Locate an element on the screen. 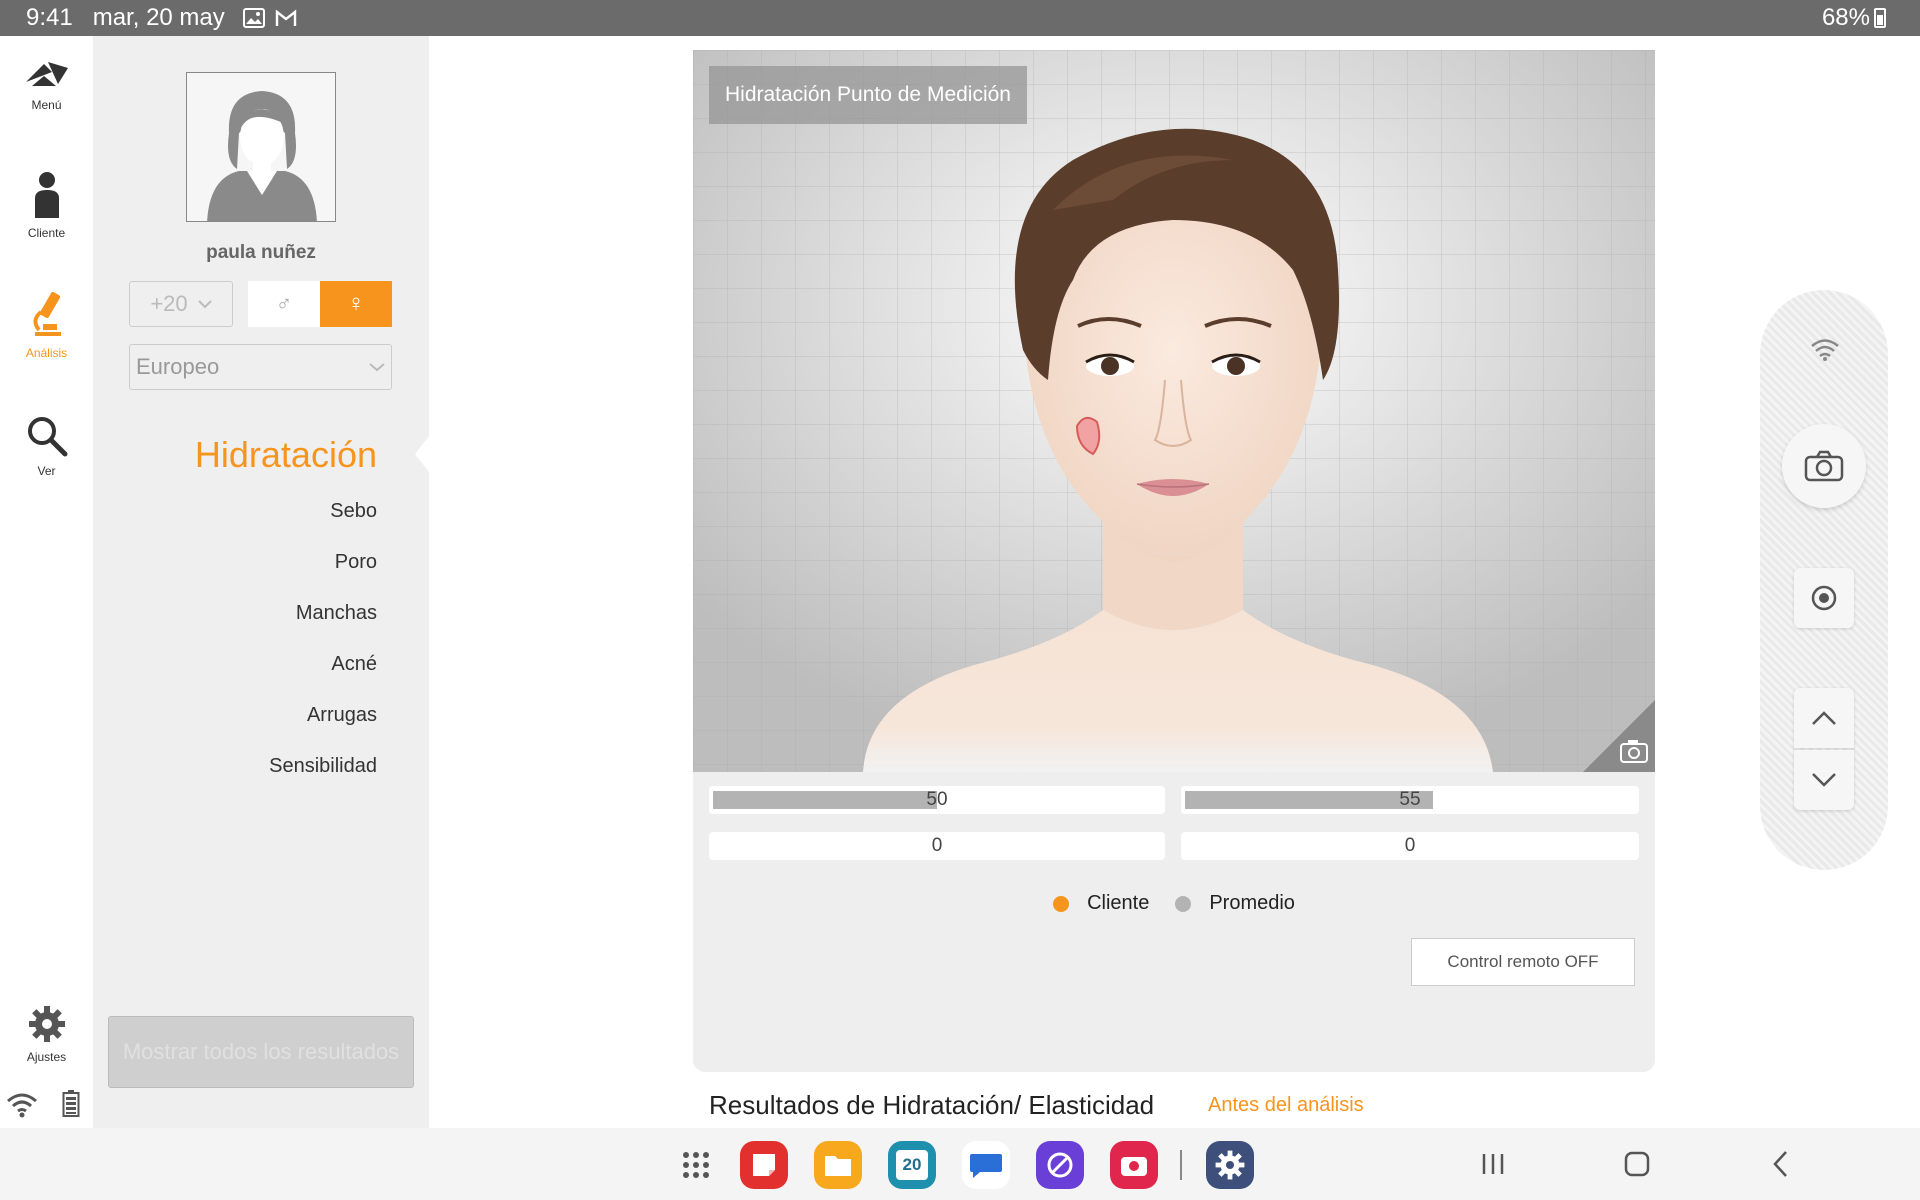 This screenshot has width=1920, height=1200. device-control-panel is located at coordinates (1824, 580).